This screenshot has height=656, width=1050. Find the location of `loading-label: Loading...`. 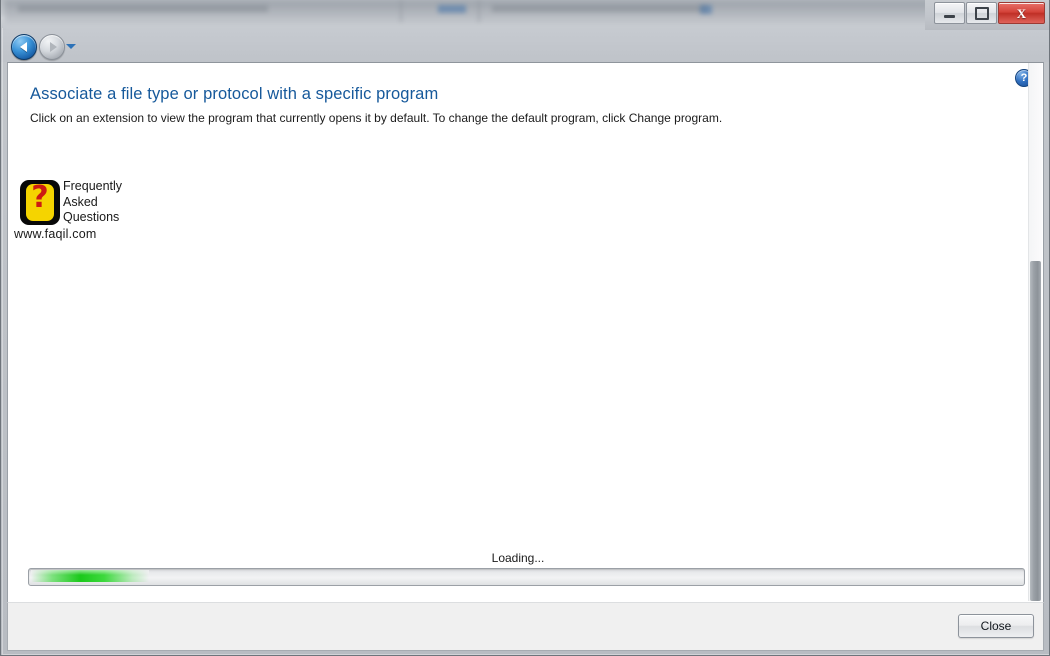

loading-label: Loading... is located at coordinates (518, 558).